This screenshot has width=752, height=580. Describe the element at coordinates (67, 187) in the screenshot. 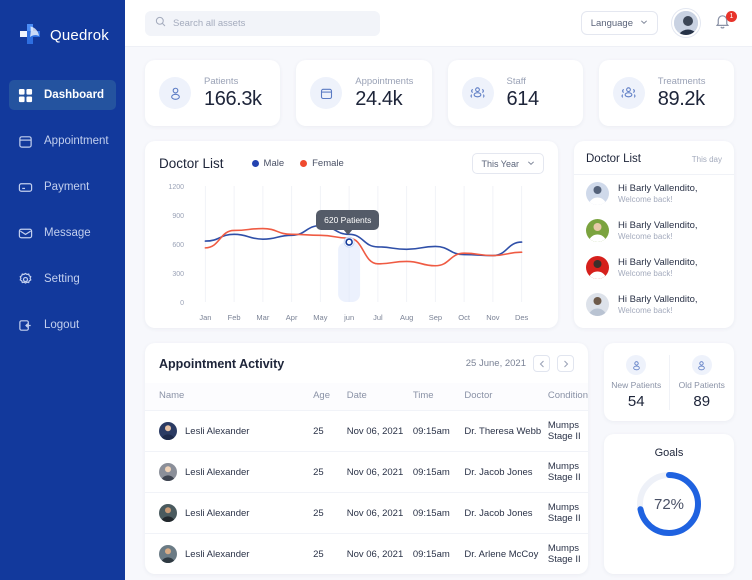

I see `sidebar-item-label: Payment` at that location.